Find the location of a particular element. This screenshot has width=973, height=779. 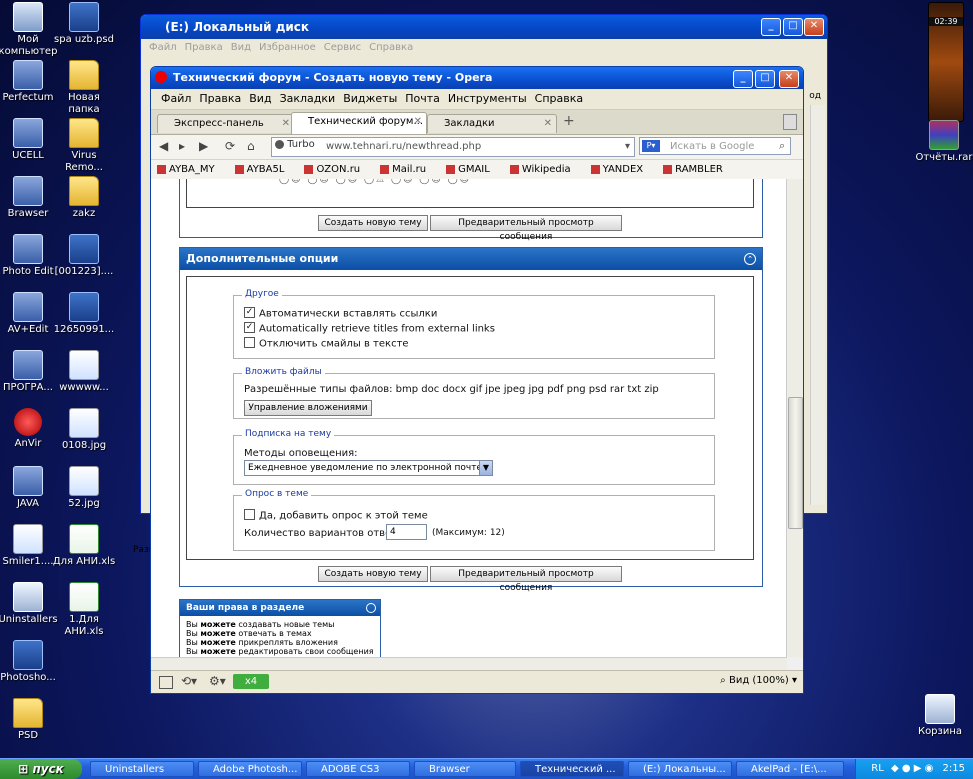

autolinks-checkbox: ✓ is located at coordinates (249, 312).